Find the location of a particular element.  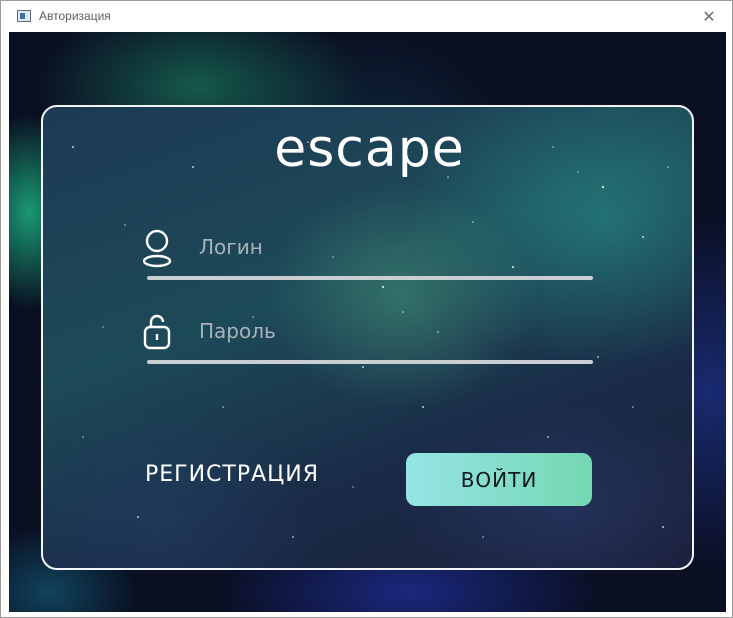

login-button: ВОЙТИ is located at coordinates (499, 479).